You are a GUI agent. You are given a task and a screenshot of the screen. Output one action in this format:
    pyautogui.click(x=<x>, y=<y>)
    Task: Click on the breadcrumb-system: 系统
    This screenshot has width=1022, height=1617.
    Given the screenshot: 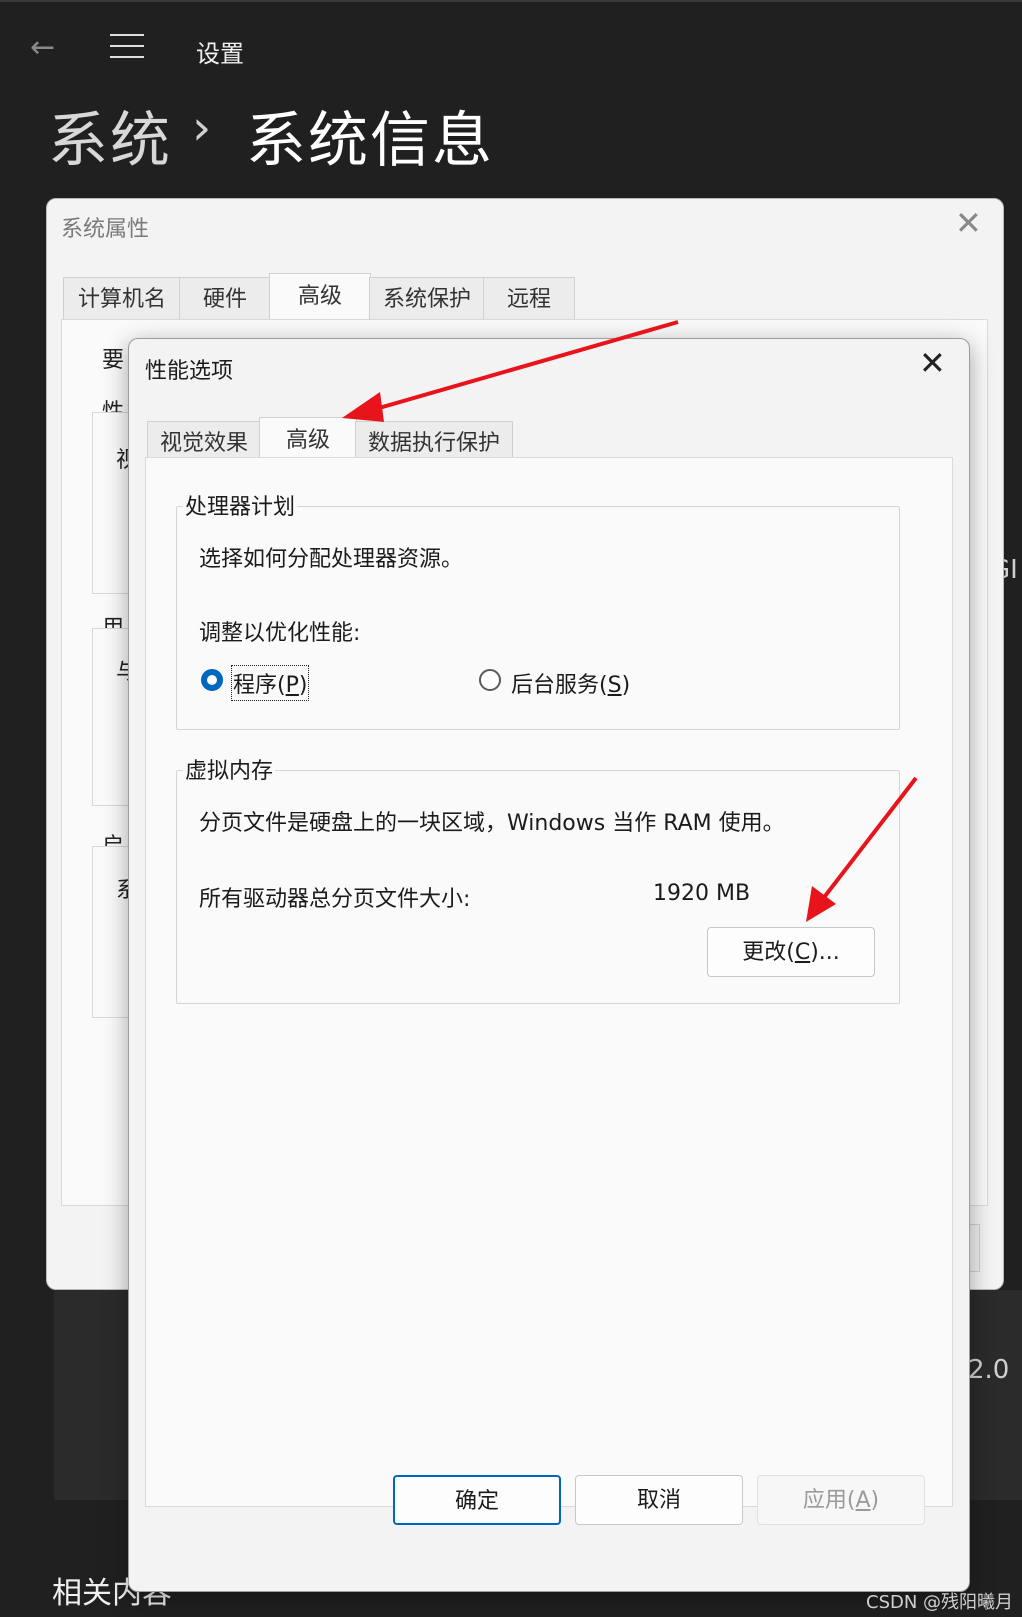 What is the action you would take?
    pyautogui.click(x=110, y=135)
    